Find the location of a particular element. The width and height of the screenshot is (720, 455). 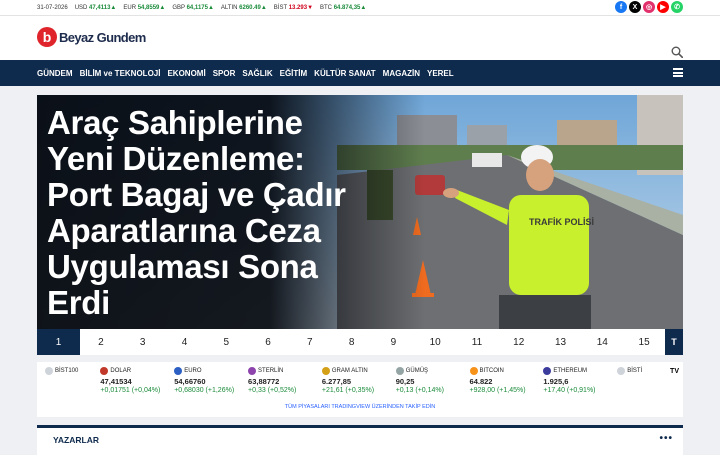

page-button: 11 is located at coordinates (477, 342).